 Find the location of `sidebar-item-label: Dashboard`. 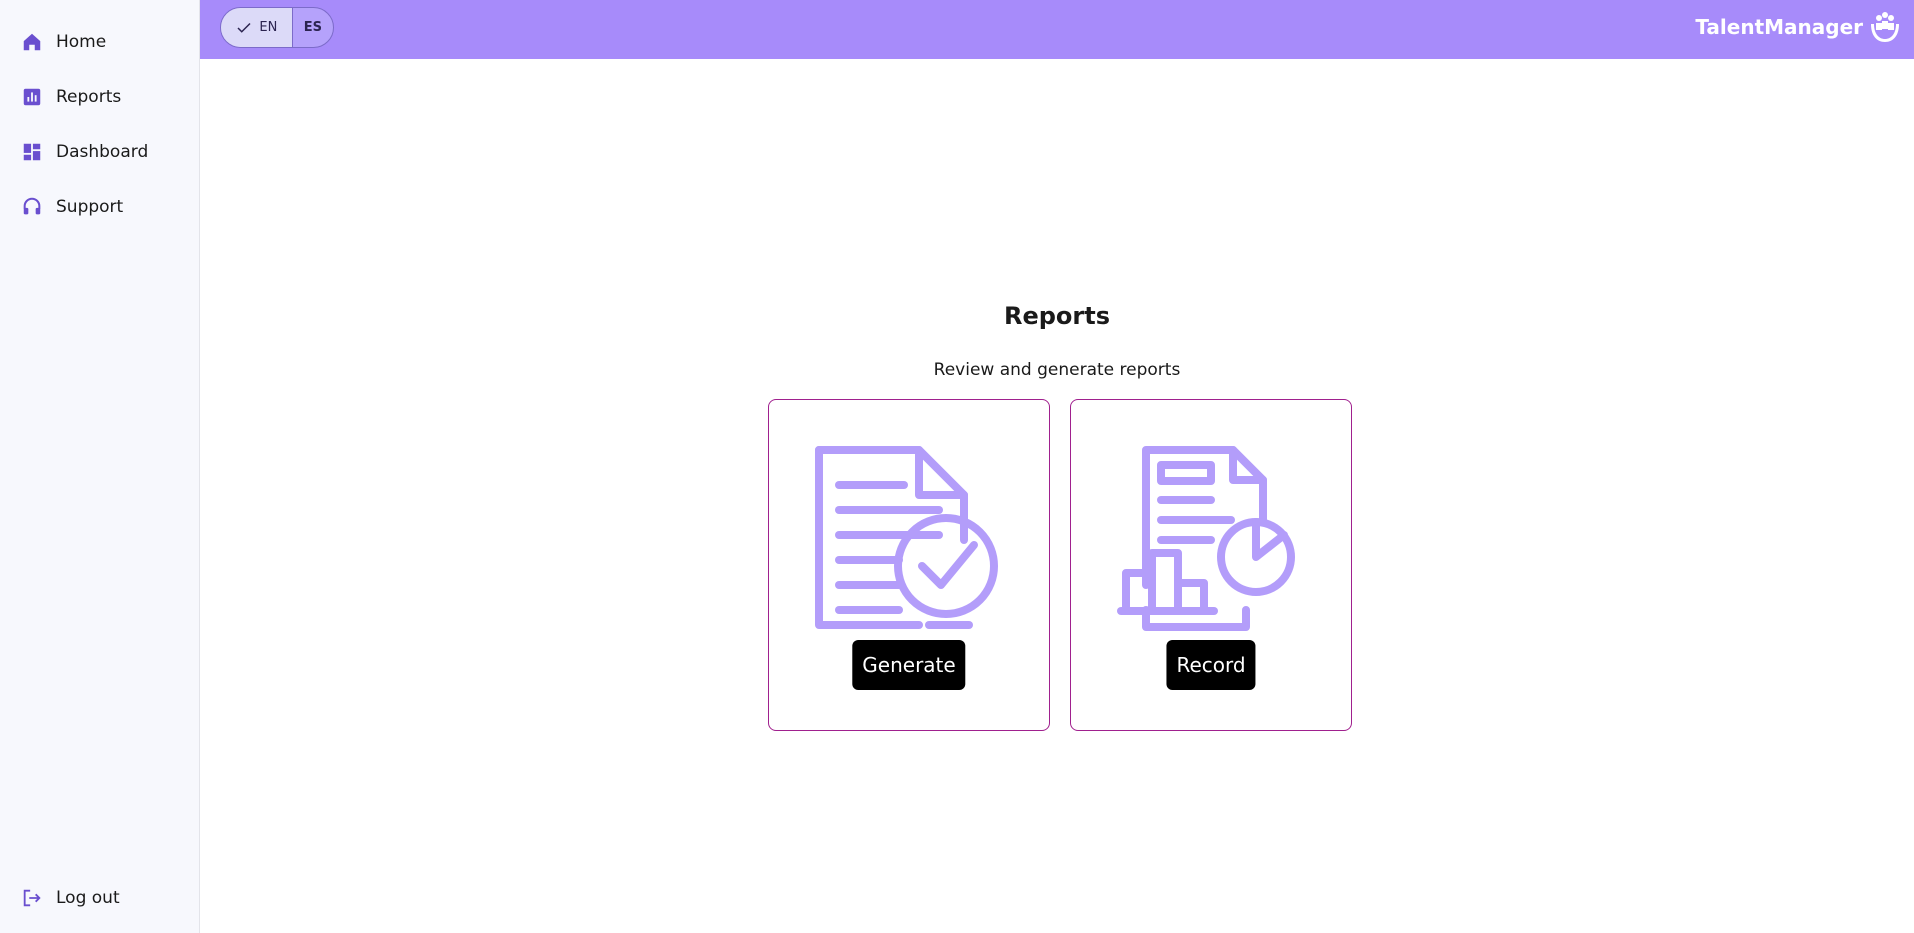

sidebar-item-label: Dashboard is located at coordinates (102, 152).